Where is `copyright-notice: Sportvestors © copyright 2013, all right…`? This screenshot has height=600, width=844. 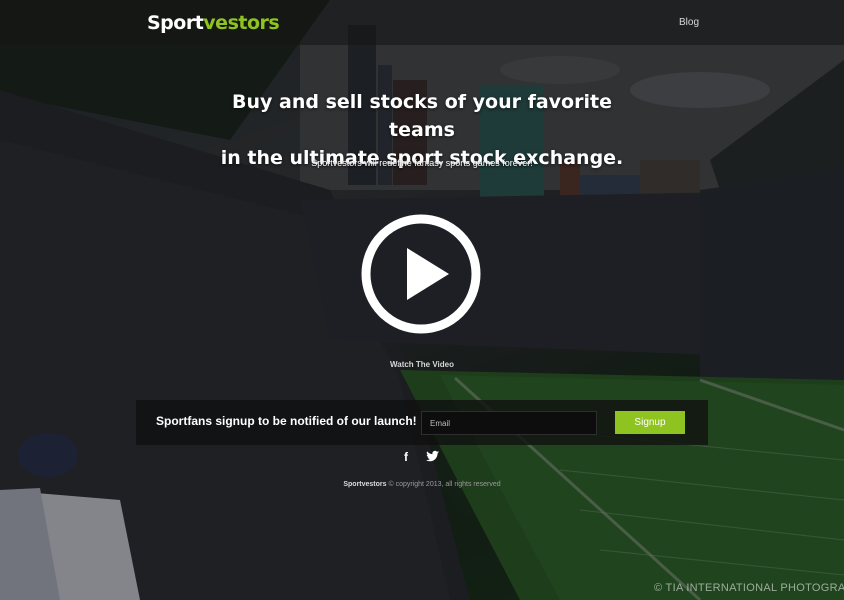
copyright-notice: Sportvestors © copyright 2013, all right… is located at coordinates (422, 484).